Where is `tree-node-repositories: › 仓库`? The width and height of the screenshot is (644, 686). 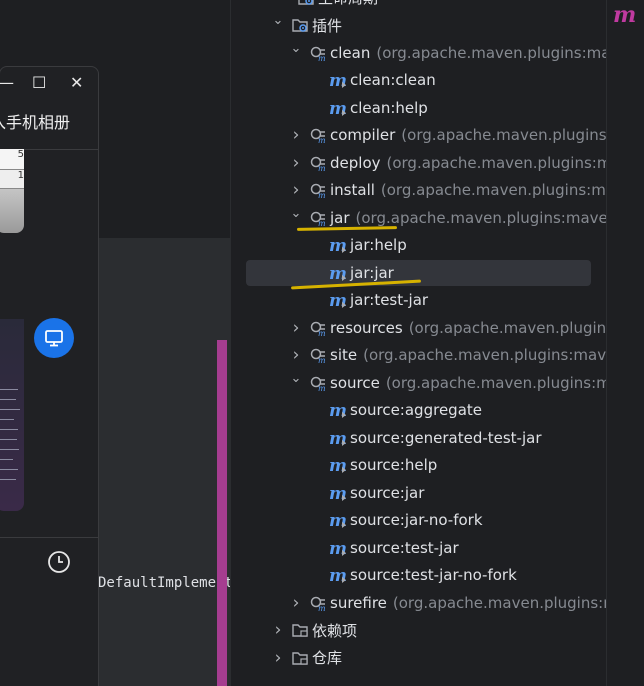
tree-node-repositories: › 仓库 is located at coordinates (419, 657).